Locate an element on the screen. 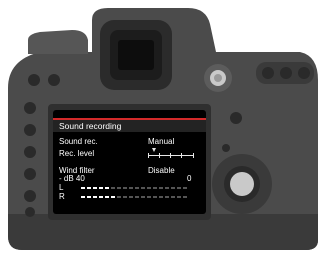  menu-button is located at coordinates (34, 80).